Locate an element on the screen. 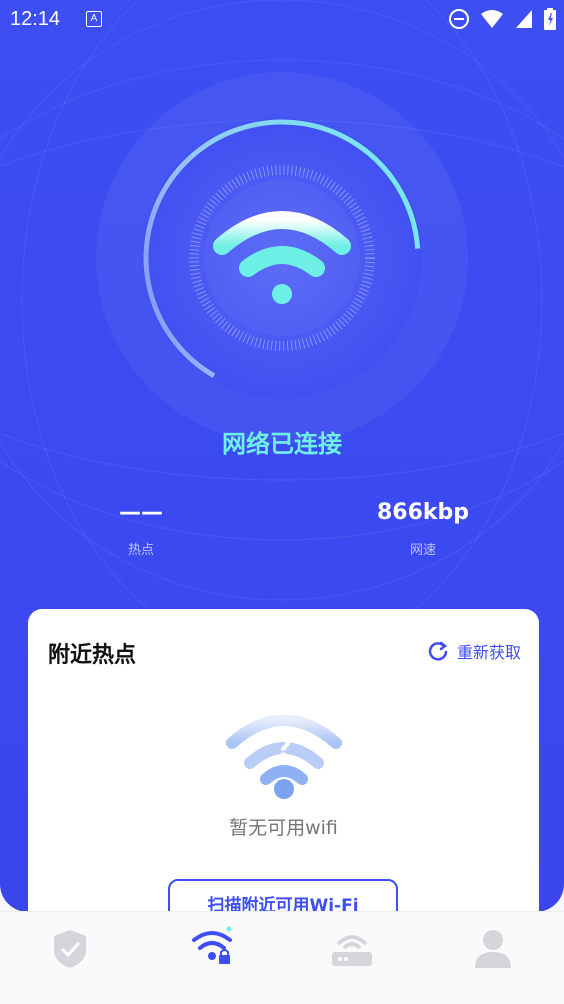 The height and width of the screenshot is (1004, 564). refresh-button: 重新获取 is located at coordinates (474, 651).